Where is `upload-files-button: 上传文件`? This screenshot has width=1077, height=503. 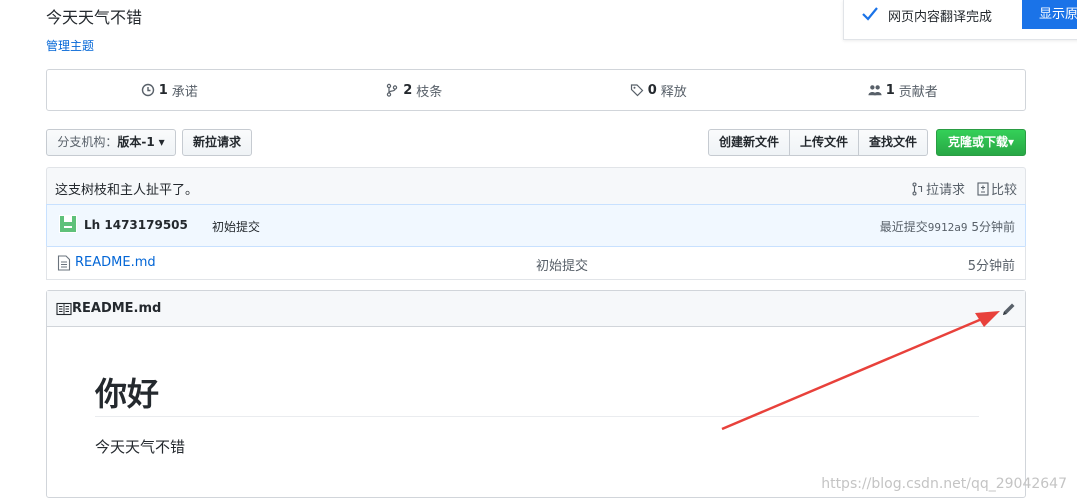 upload-files-button: 上传文件 is located at coordinates (824, 142).